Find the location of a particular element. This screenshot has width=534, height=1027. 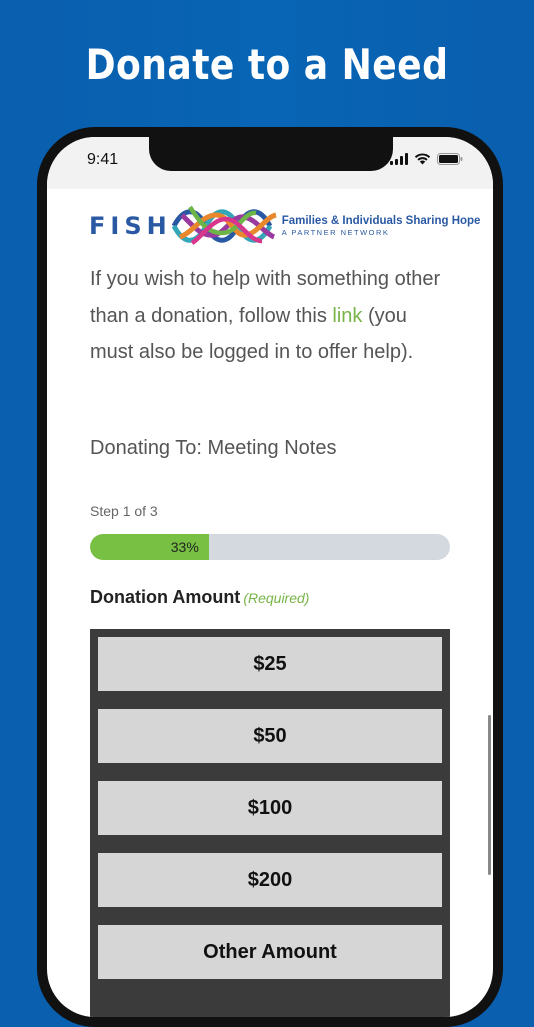

notch is located at coordinates (271, 154).